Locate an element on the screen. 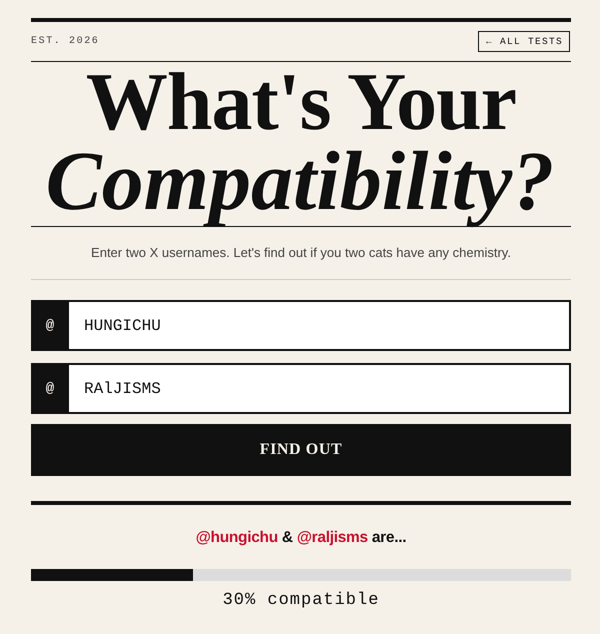  compatibility-reading: 30% compatible is located at coordinates (301, 600).